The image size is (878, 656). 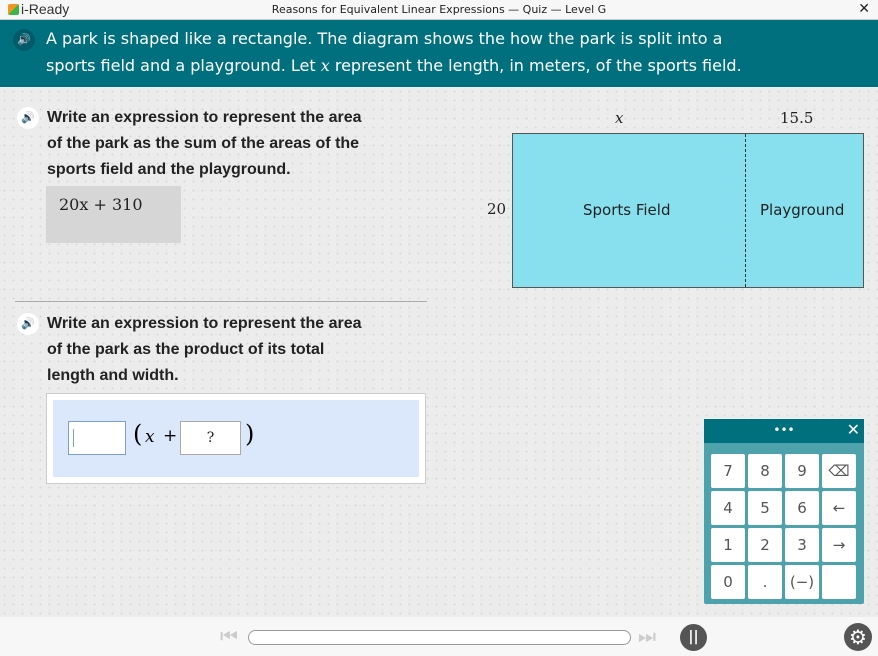 I want to click on divider, so click(x=221, y=301).